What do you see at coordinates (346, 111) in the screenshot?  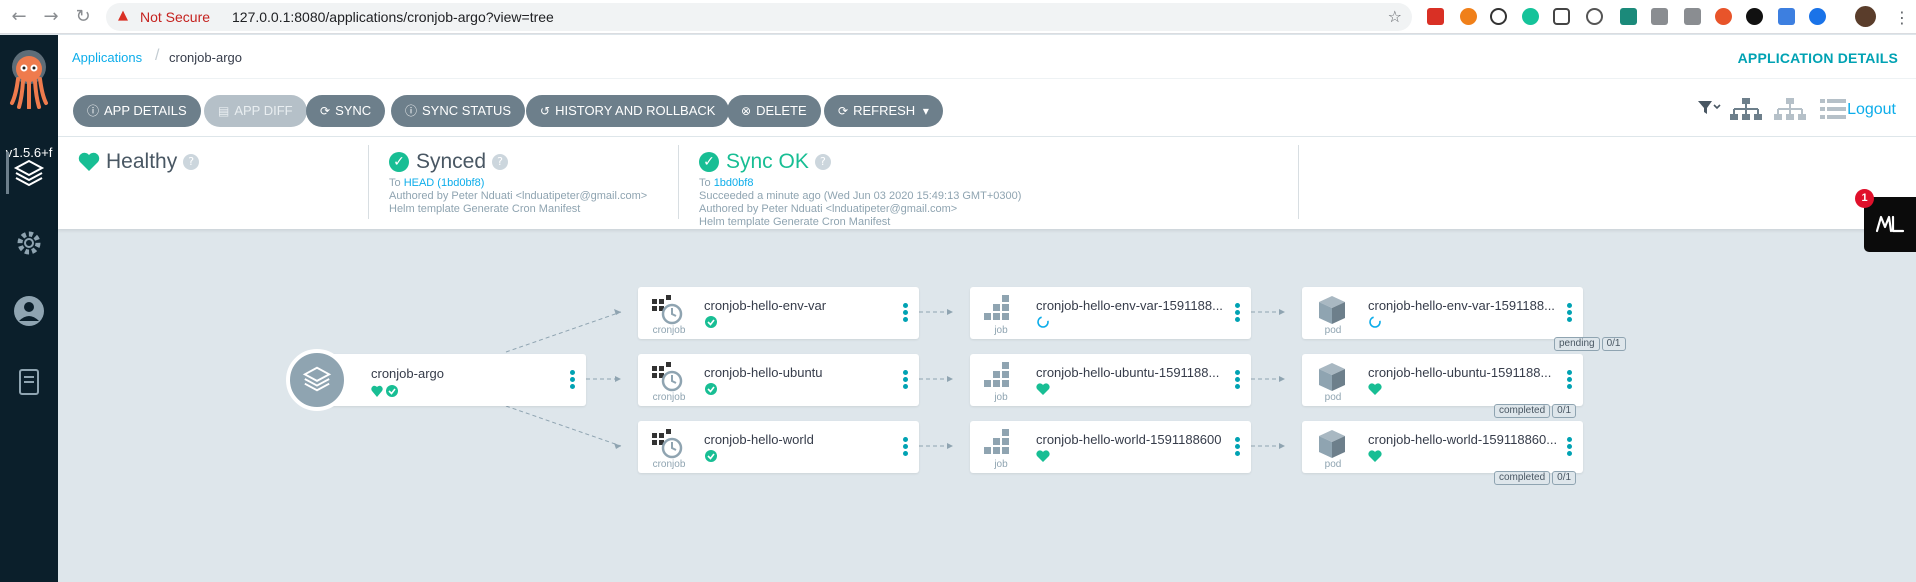 I see `sync-button: ⟳ SYNC` at bounding box center [346, 111].